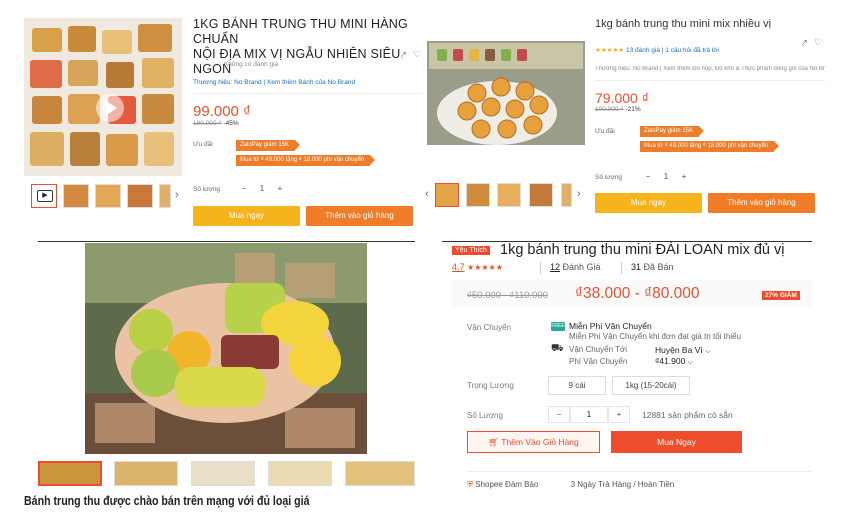 Image resolution: width=860 pixels, height=524 pixels. What do you see at coordinates (507, 295) in the screenshot?
I see `old-price: ₫50.000 - ₫110.000` at bounding box center [507, 295].